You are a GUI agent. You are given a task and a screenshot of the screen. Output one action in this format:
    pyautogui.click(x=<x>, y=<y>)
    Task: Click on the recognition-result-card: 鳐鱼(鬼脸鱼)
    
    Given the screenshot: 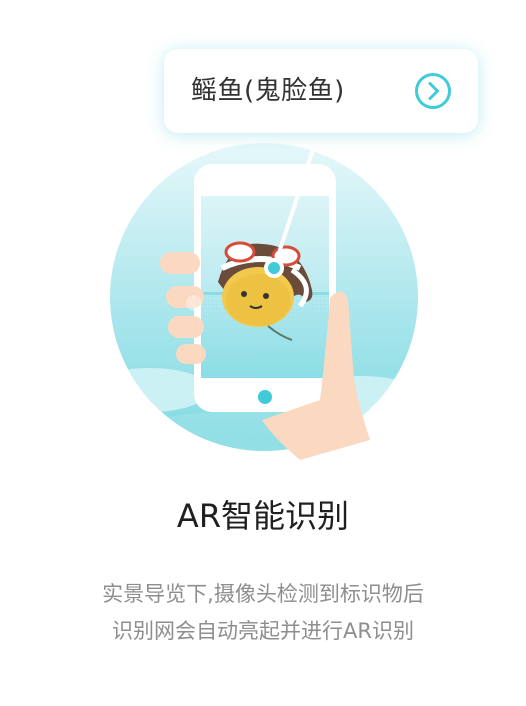 What is the action you would take?
    pyautogui.click(x=321, y=91)
    